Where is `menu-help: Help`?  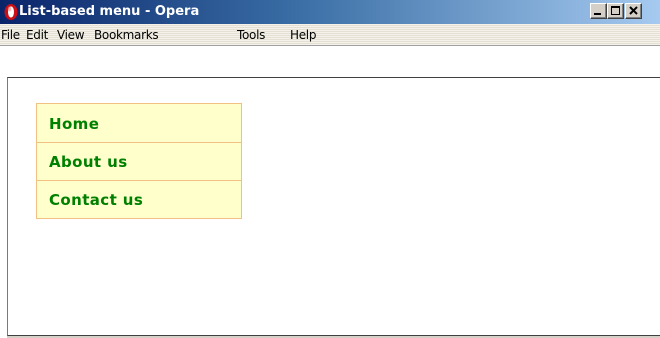 menu-help: Help is located at coordinates (303, 35).